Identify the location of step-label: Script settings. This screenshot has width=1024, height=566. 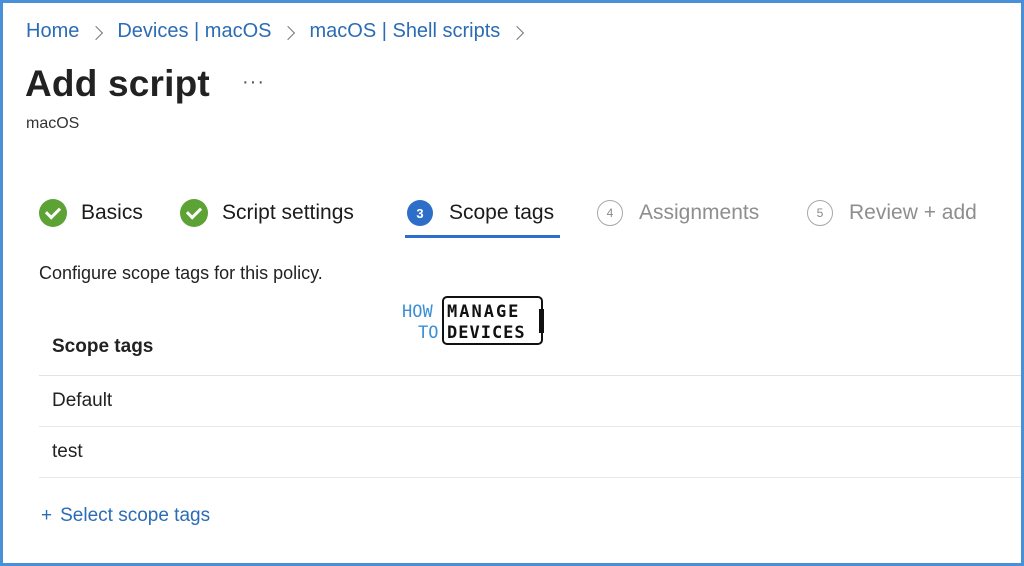
(288, 212).